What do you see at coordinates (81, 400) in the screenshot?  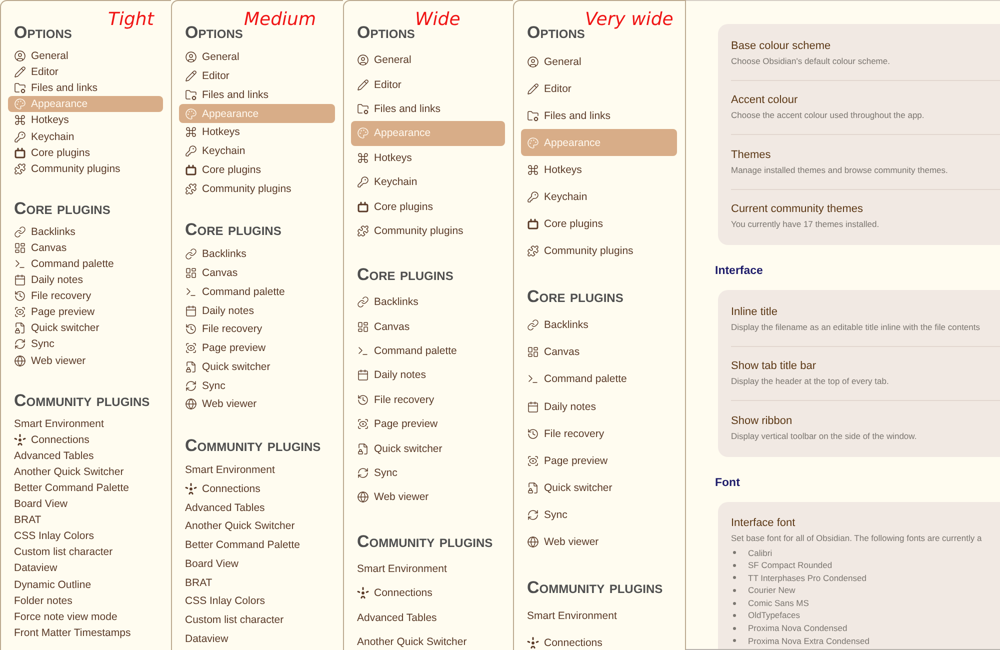 I see `section-heading: Community plugins` at bounding box center [81, 400].